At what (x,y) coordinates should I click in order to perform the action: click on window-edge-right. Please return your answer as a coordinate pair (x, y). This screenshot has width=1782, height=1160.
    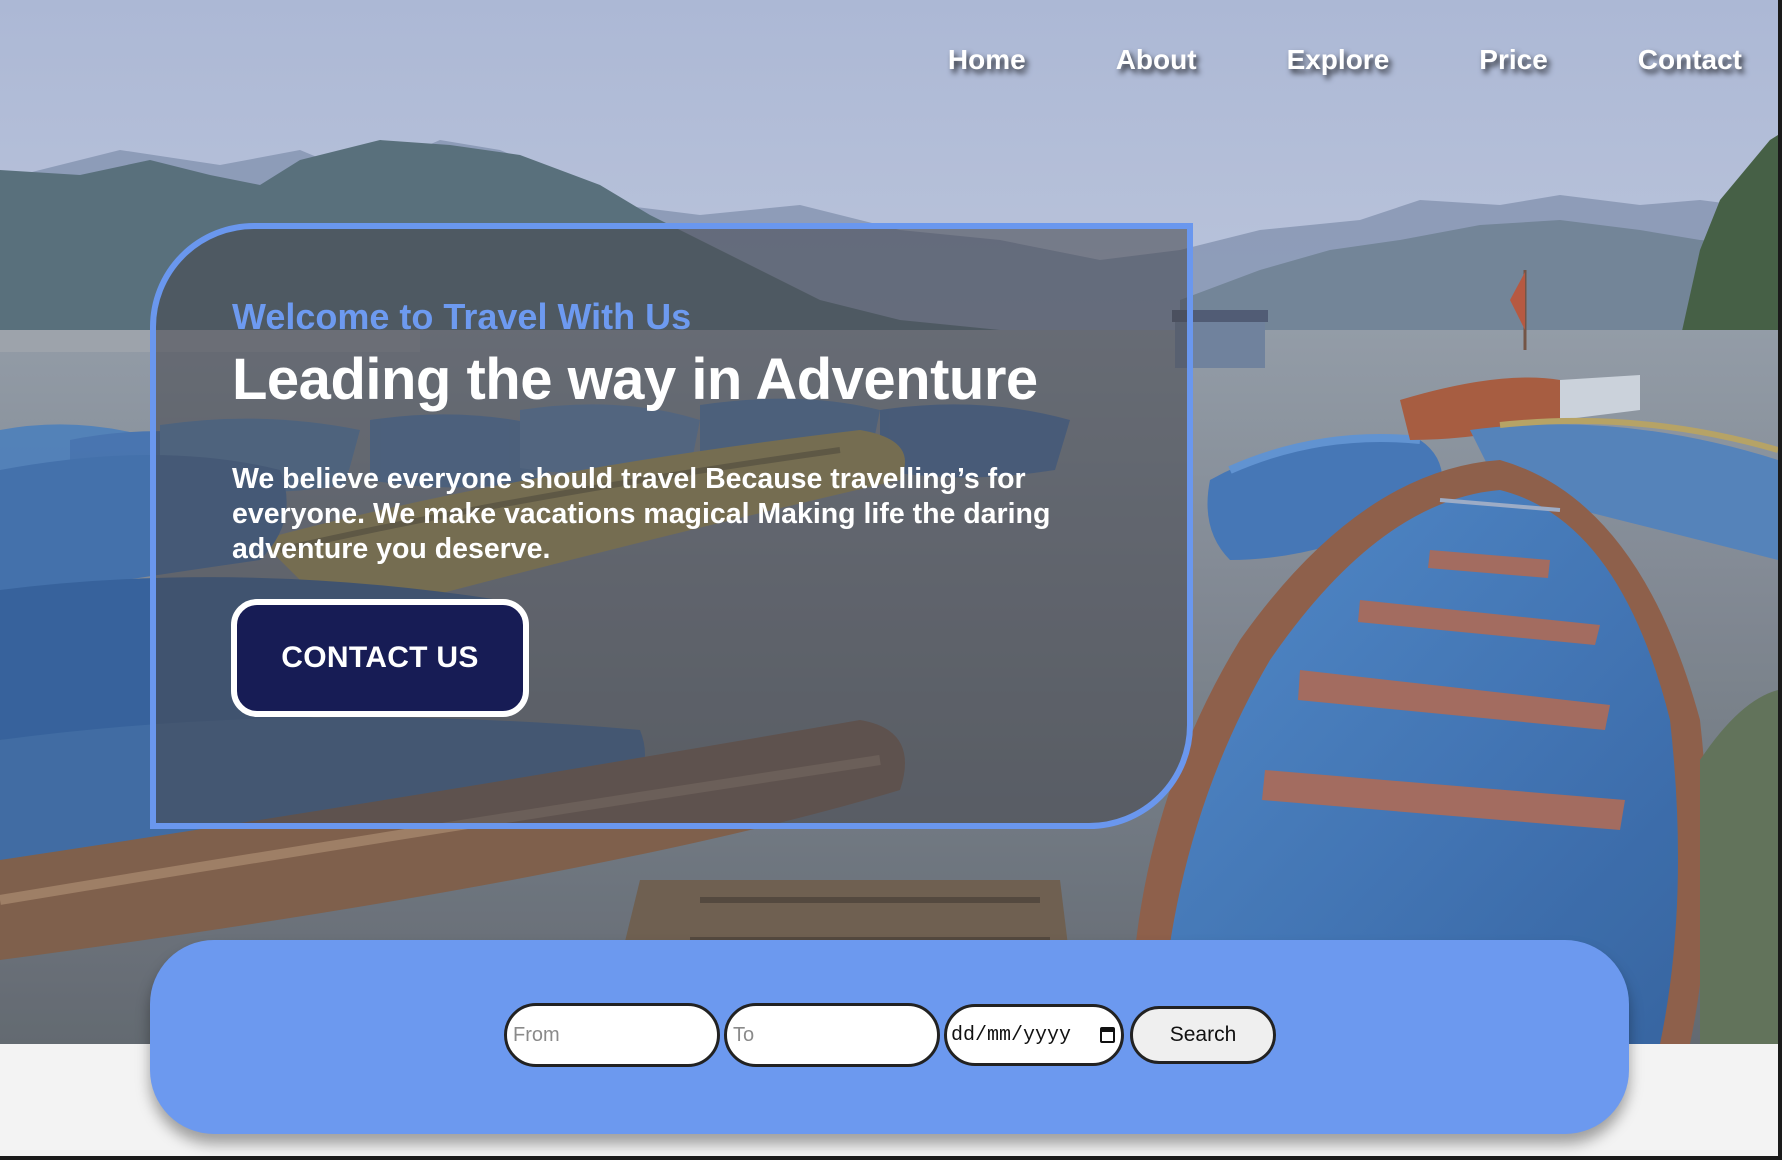
    Looking at the image, I should click on (1780, 580).